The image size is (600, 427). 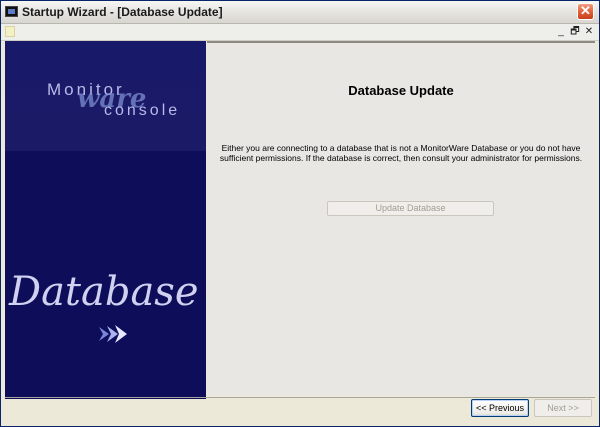 What do you see at coordinates (561, 31) in the screenshot?
I see `minimize-icon: _` at bounding box center [561, 31].